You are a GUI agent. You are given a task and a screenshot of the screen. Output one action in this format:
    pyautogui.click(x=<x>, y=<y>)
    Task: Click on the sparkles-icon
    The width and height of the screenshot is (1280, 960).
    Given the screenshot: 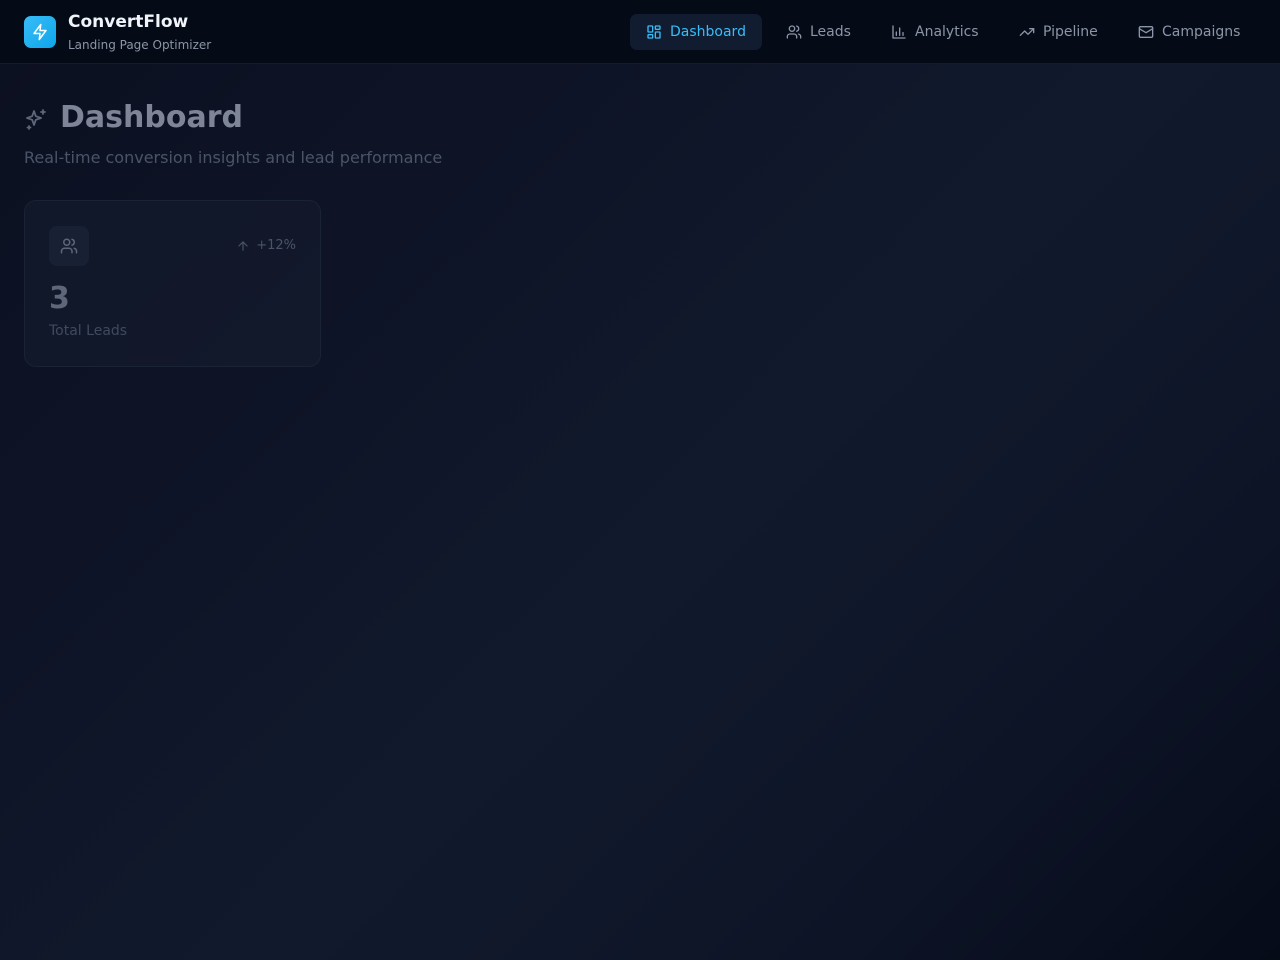 What is the action you would take?
    pyautogui.click(x=36, y=119)
    